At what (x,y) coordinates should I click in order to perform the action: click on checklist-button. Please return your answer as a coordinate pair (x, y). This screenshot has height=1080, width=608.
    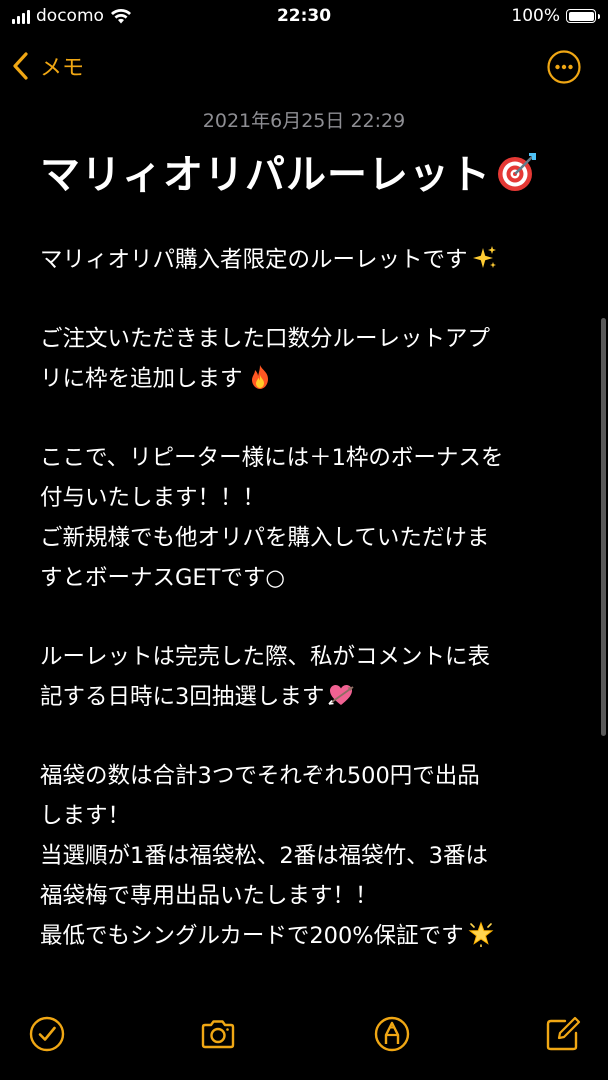
    Looking at the image, I should click on (47, 1034).